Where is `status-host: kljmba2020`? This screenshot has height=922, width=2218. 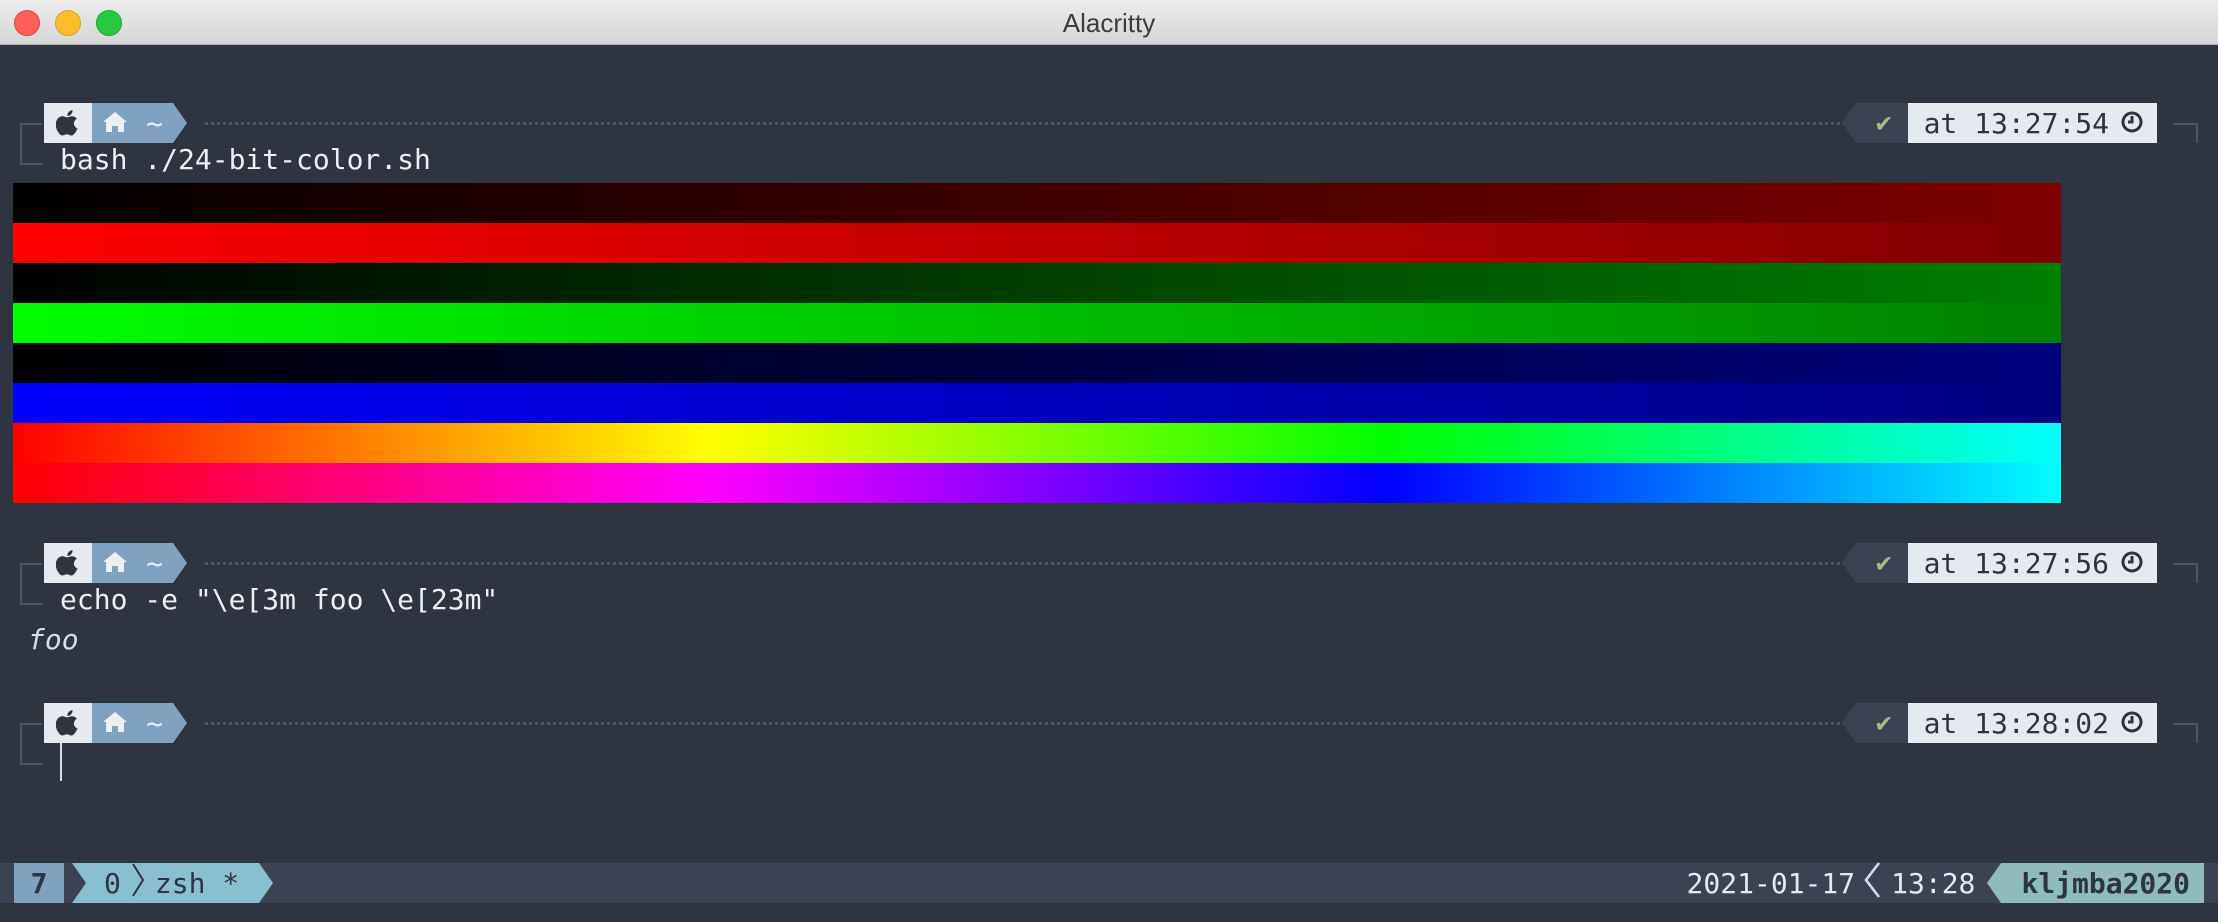
status-host: kljmba2020 is located at coordinates (2095, 883).